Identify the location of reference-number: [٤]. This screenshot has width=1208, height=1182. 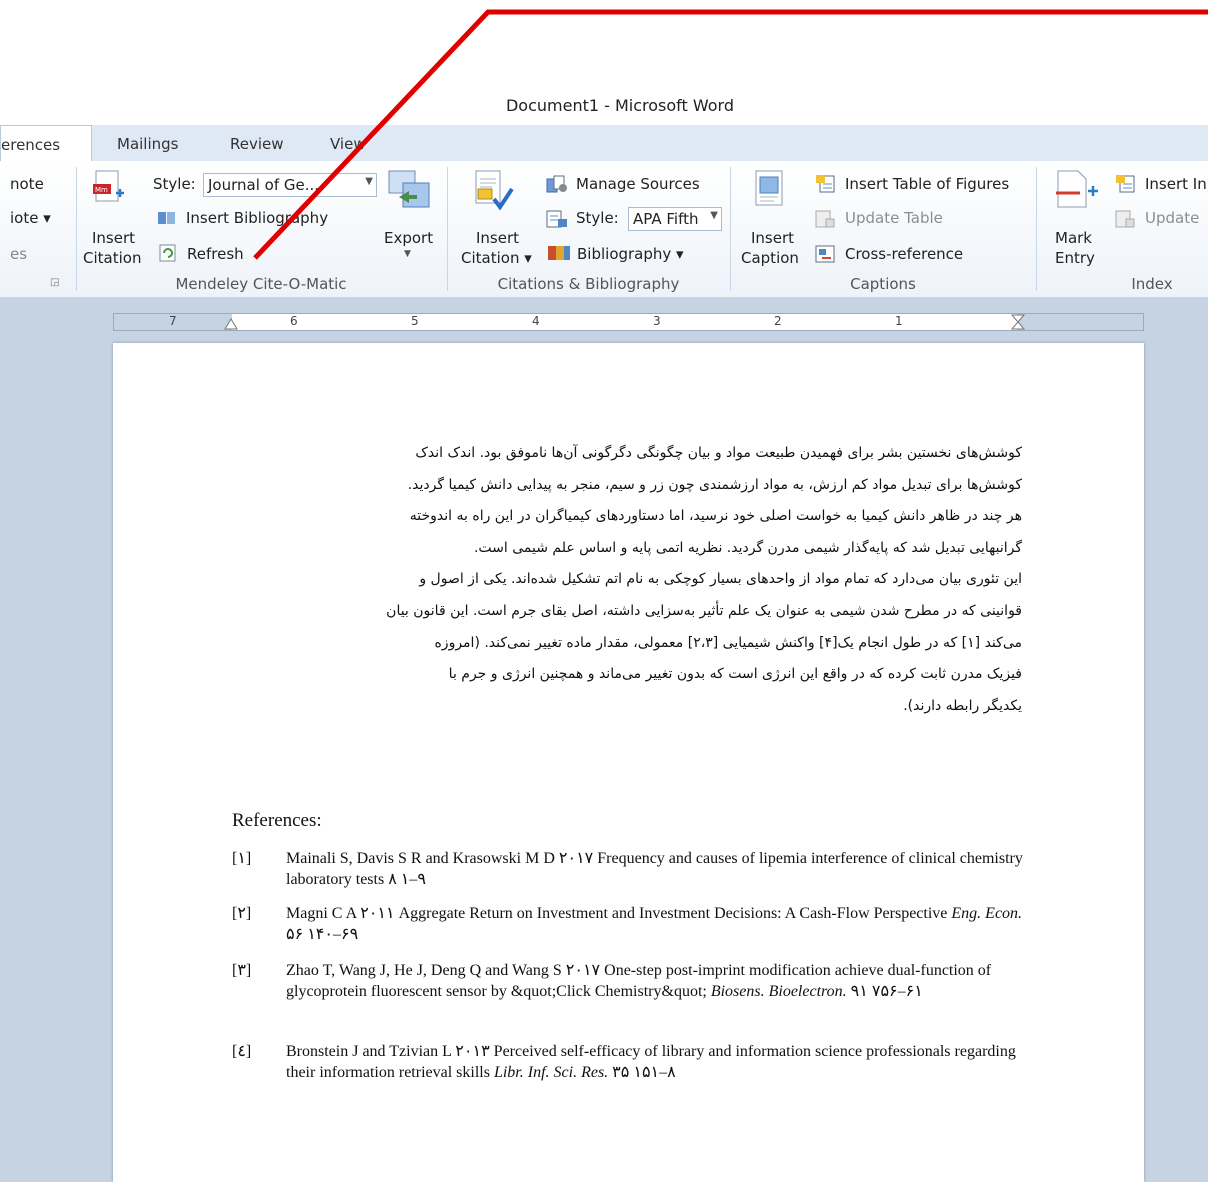
(242, 1051).